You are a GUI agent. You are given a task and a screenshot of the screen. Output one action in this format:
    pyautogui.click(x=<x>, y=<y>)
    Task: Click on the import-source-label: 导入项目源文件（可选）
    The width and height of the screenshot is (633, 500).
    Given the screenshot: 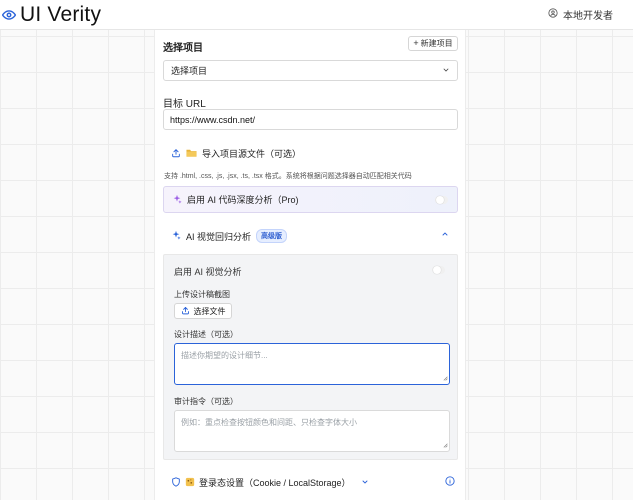 What is the action you would take?
    pyautogui.click(x=252, y=154)
    